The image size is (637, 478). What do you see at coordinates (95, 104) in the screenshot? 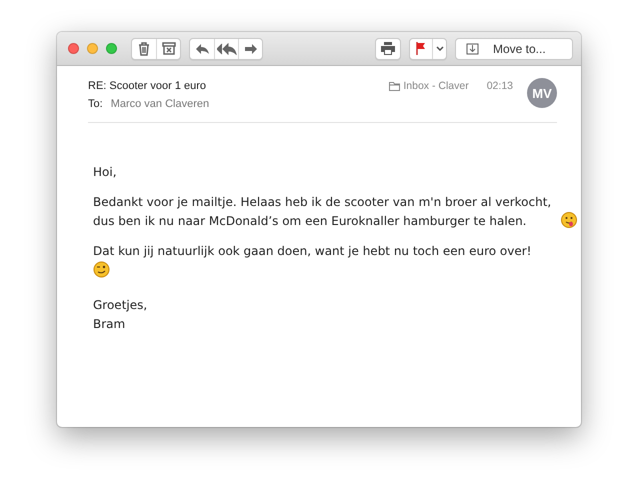
I see `to-label: To:` at bounding box center [95, 104].